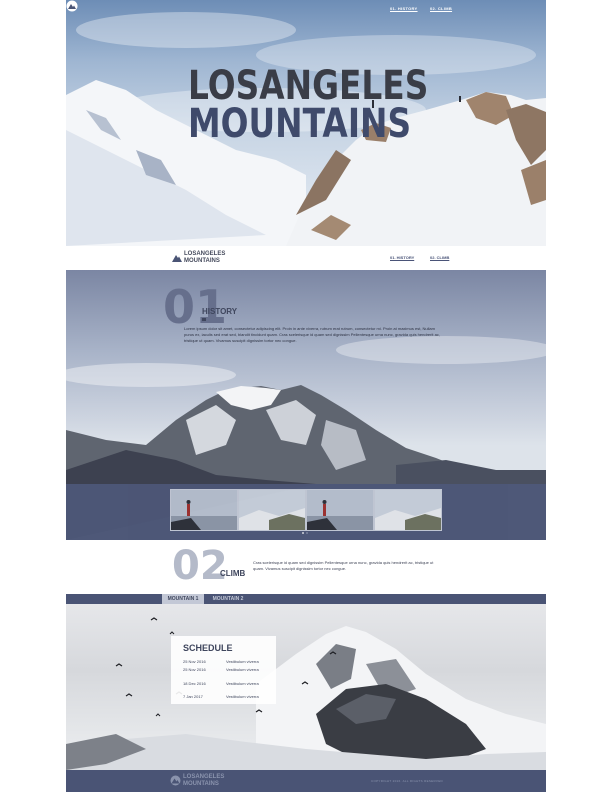 Image resolution: width=612 pixels, height=792 pixels. What do you see at coordinates (233, 573) in the screenshot?
I see `climb-title: CLIMB` at bounding box center [233, 573].